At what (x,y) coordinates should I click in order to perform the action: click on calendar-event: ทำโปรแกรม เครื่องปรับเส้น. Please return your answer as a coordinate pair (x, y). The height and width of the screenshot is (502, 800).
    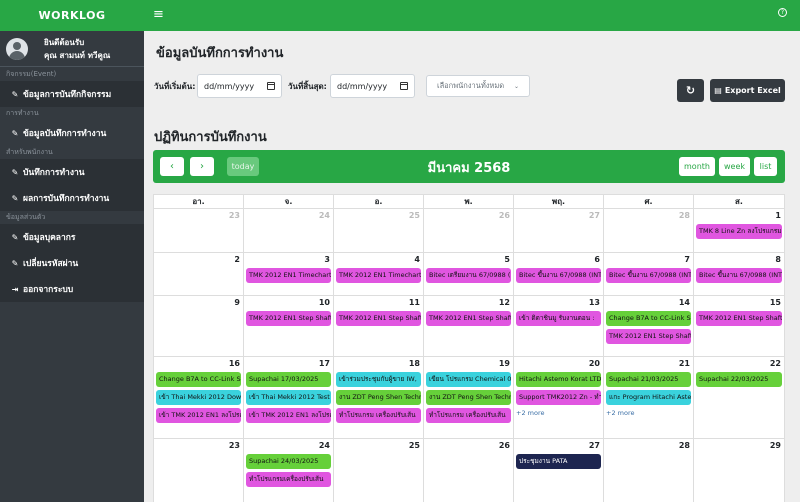
    Looking at the image, I should click on (378, 415).